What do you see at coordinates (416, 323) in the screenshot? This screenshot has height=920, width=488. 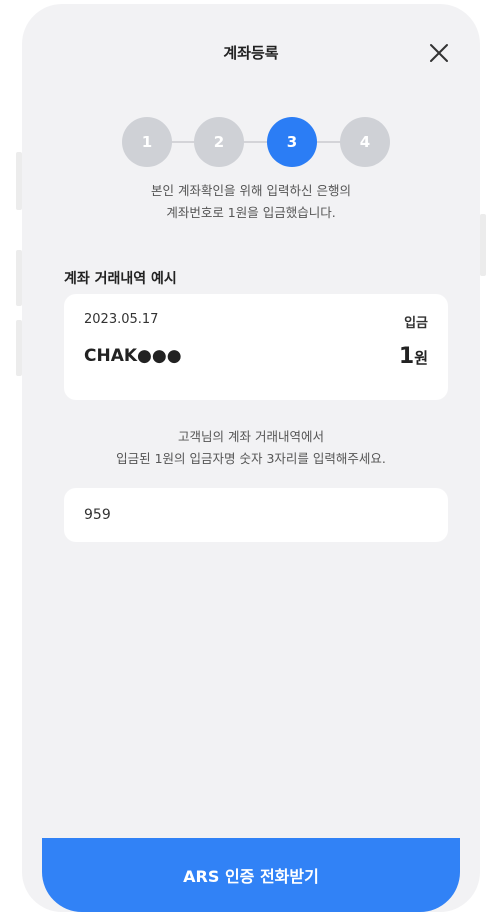 I see `transaction-type: 입금` at bounding box center [416, 323].